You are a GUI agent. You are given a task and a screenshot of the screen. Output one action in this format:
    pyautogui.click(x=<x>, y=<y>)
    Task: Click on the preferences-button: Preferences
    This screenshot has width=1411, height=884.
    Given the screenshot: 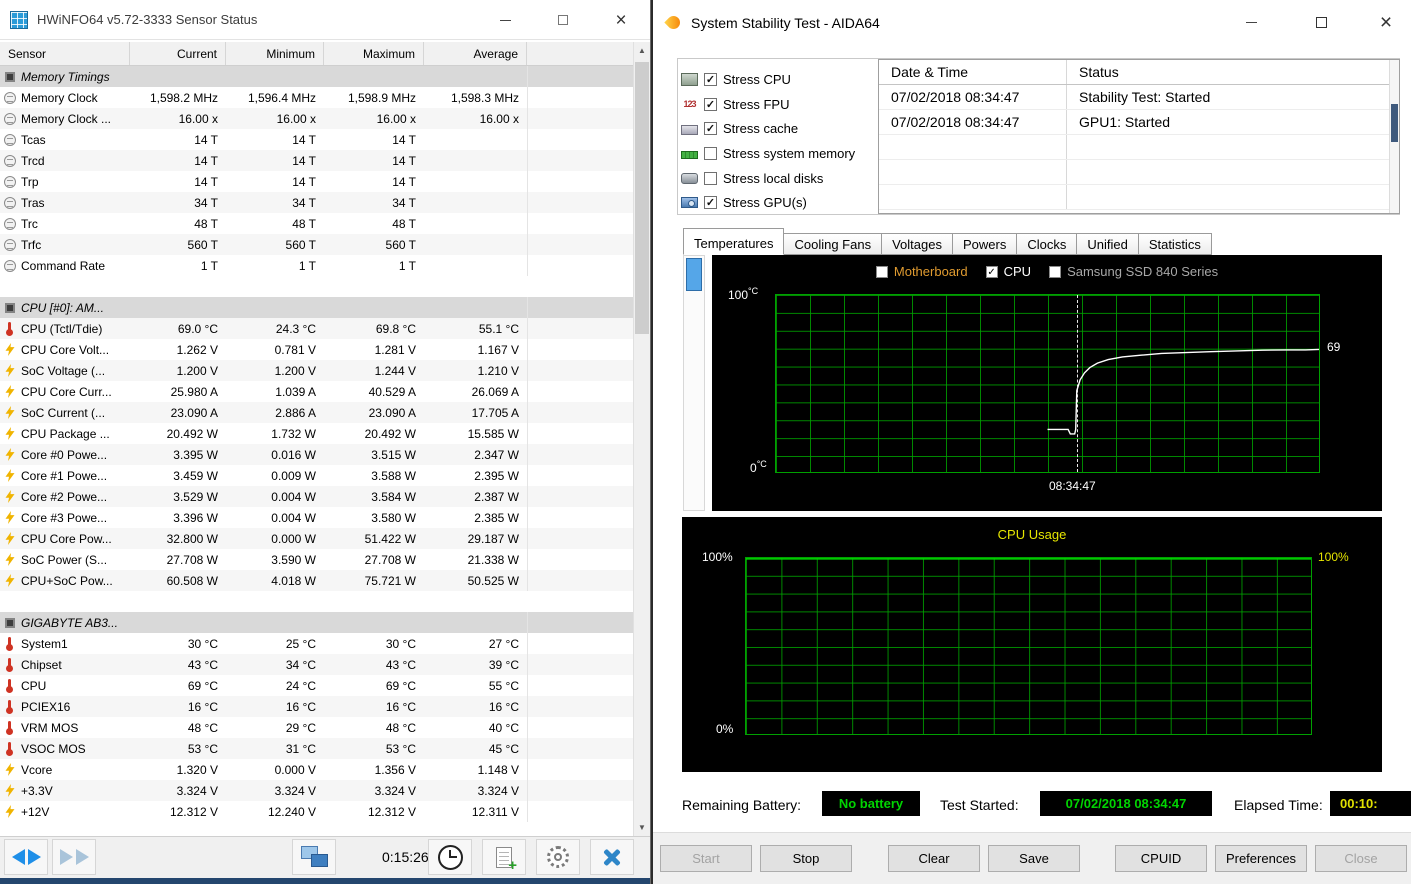 What is the action you would take?
    pyautogui.click(x=1261, y=858)
    